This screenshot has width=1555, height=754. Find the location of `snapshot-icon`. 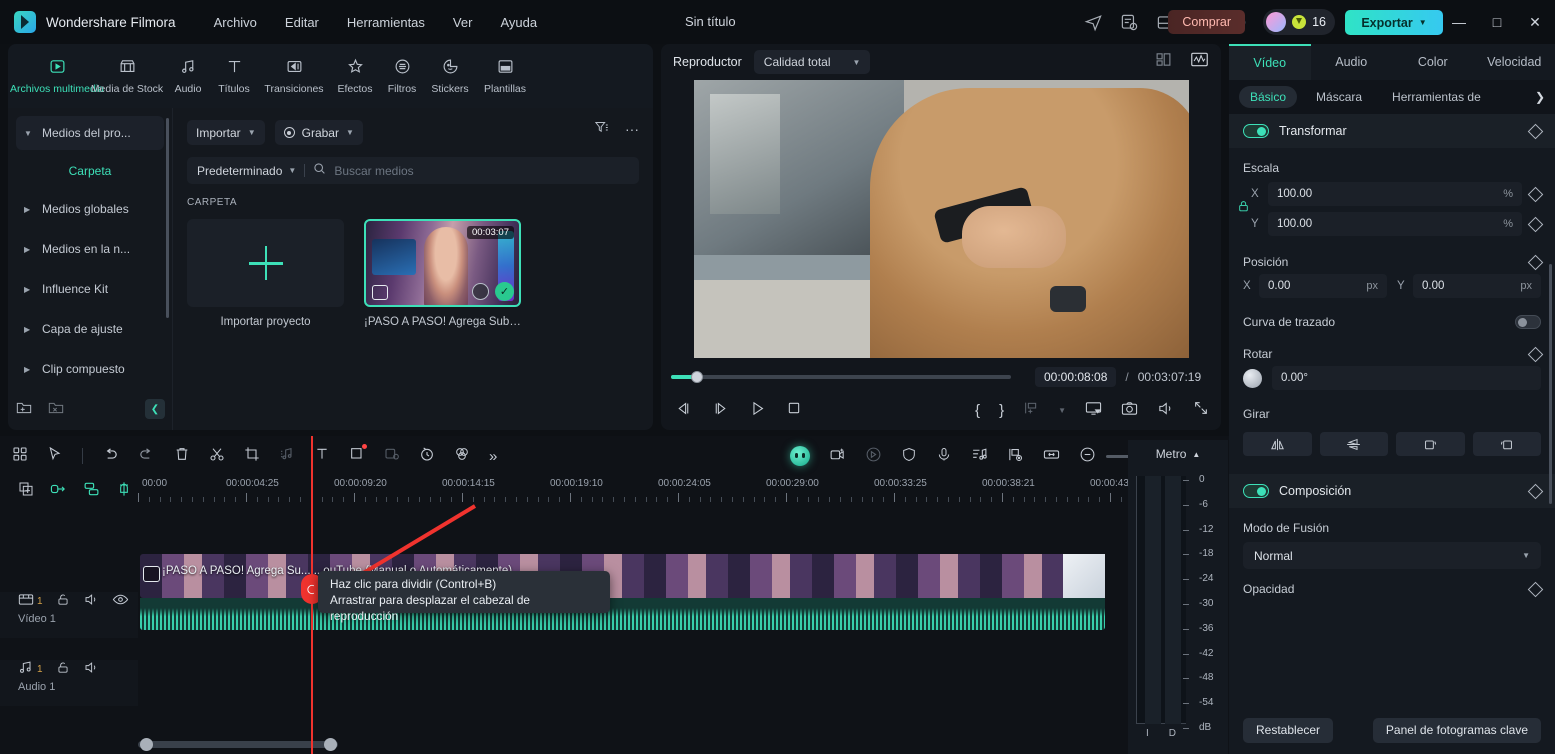

snapshot-icon is located at coordinates (1129, 410).